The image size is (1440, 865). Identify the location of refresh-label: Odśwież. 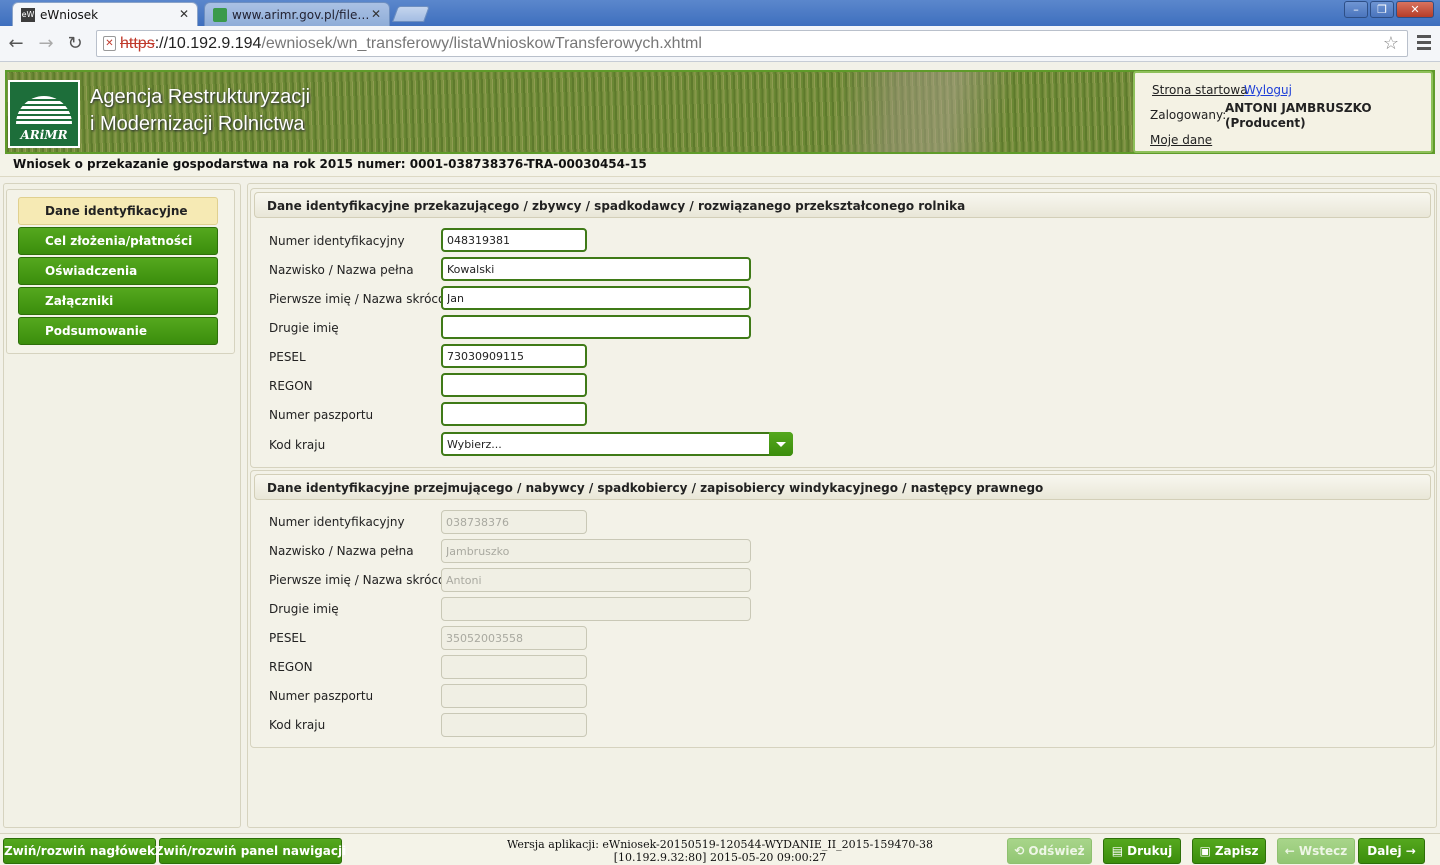
(1056, 851).